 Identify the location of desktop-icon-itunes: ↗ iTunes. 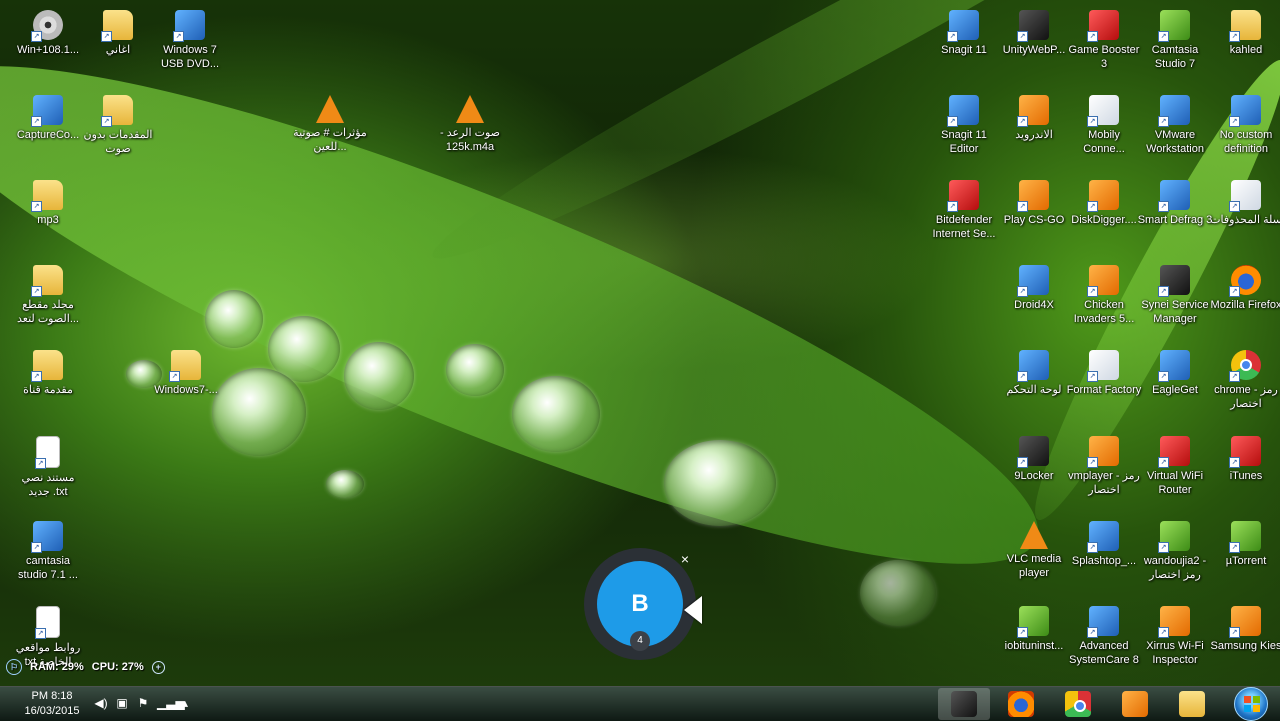
(1244, 472).